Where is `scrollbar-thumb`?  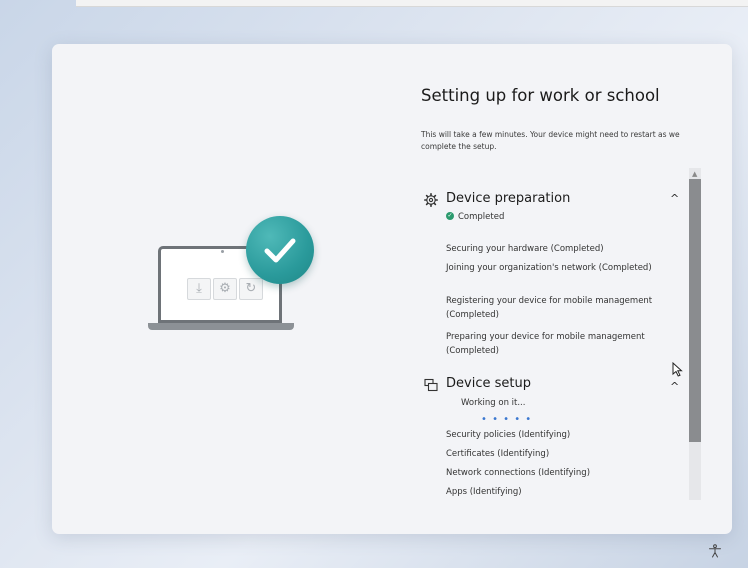
scrollbar-thumb is located at coordinates (695, 310).